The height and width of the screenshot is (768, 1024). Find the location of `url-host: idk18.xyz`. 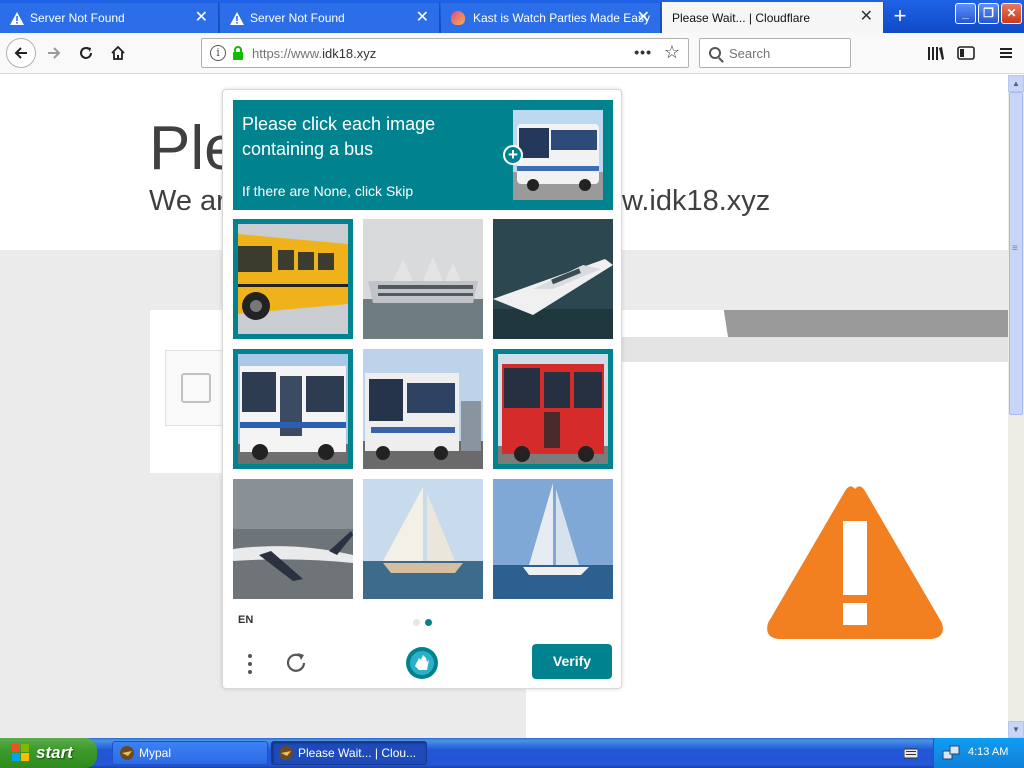

url-host: idk18.xyz is located at coordinates (349, 53).